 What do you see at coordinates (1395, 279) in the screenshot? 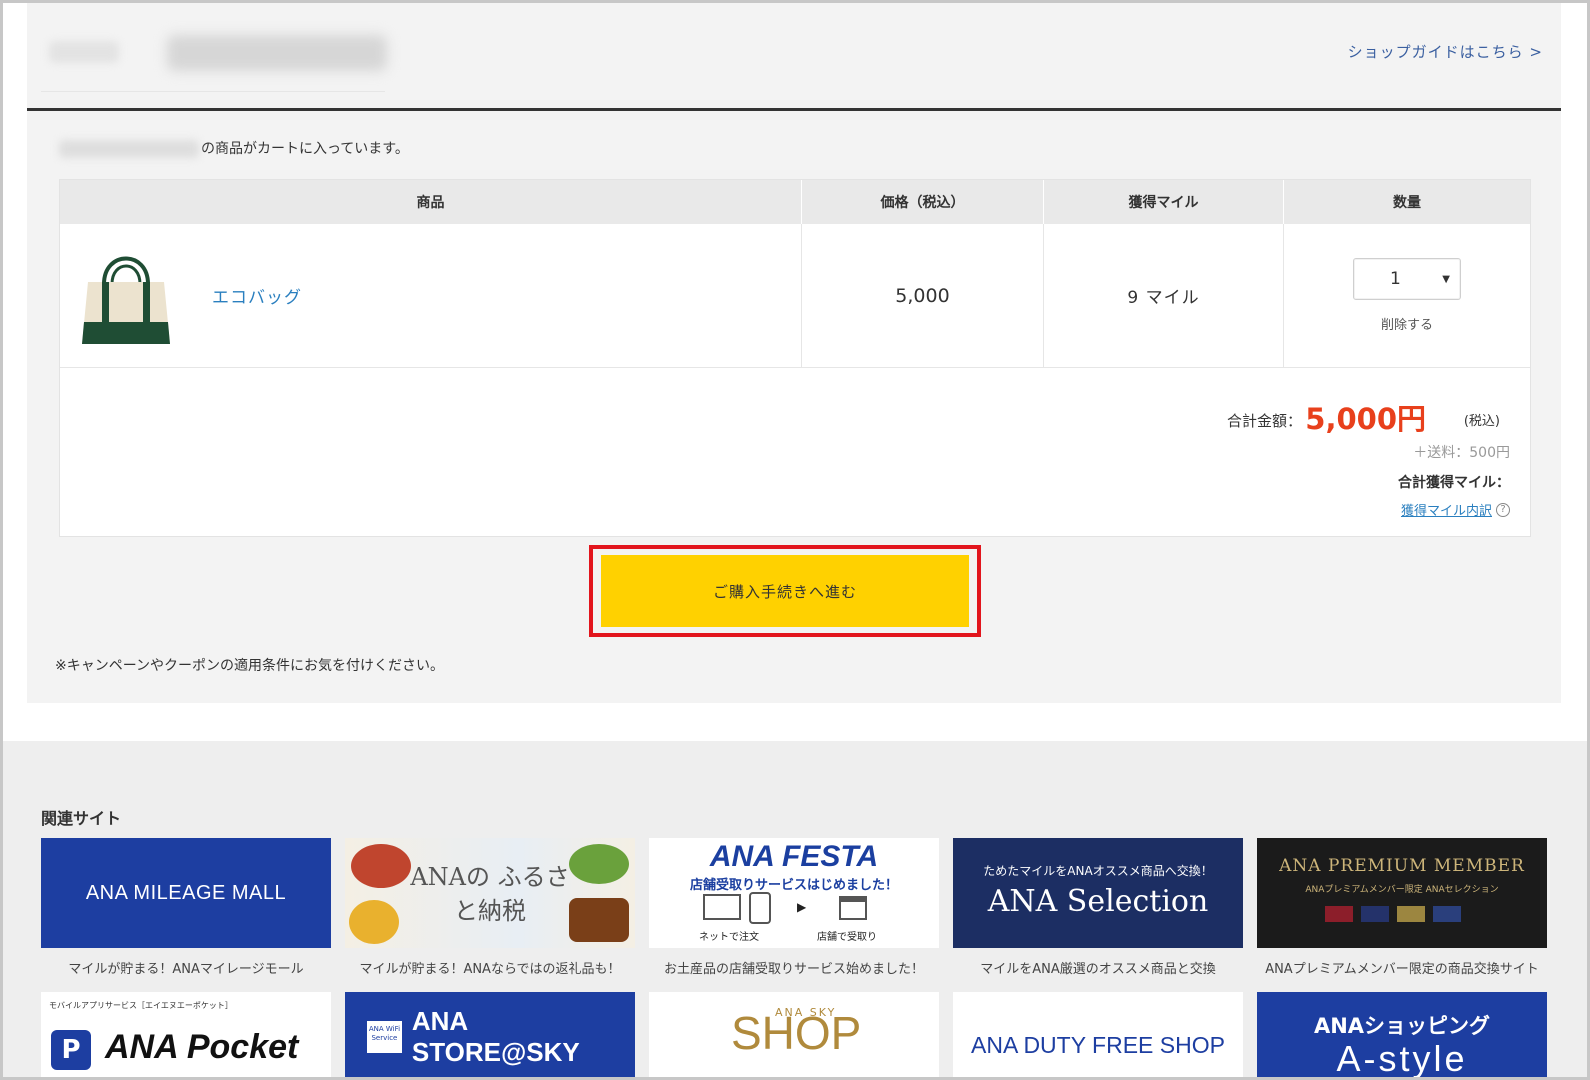
I see `quantity-value: 1` at bounding box center [1395, 279].